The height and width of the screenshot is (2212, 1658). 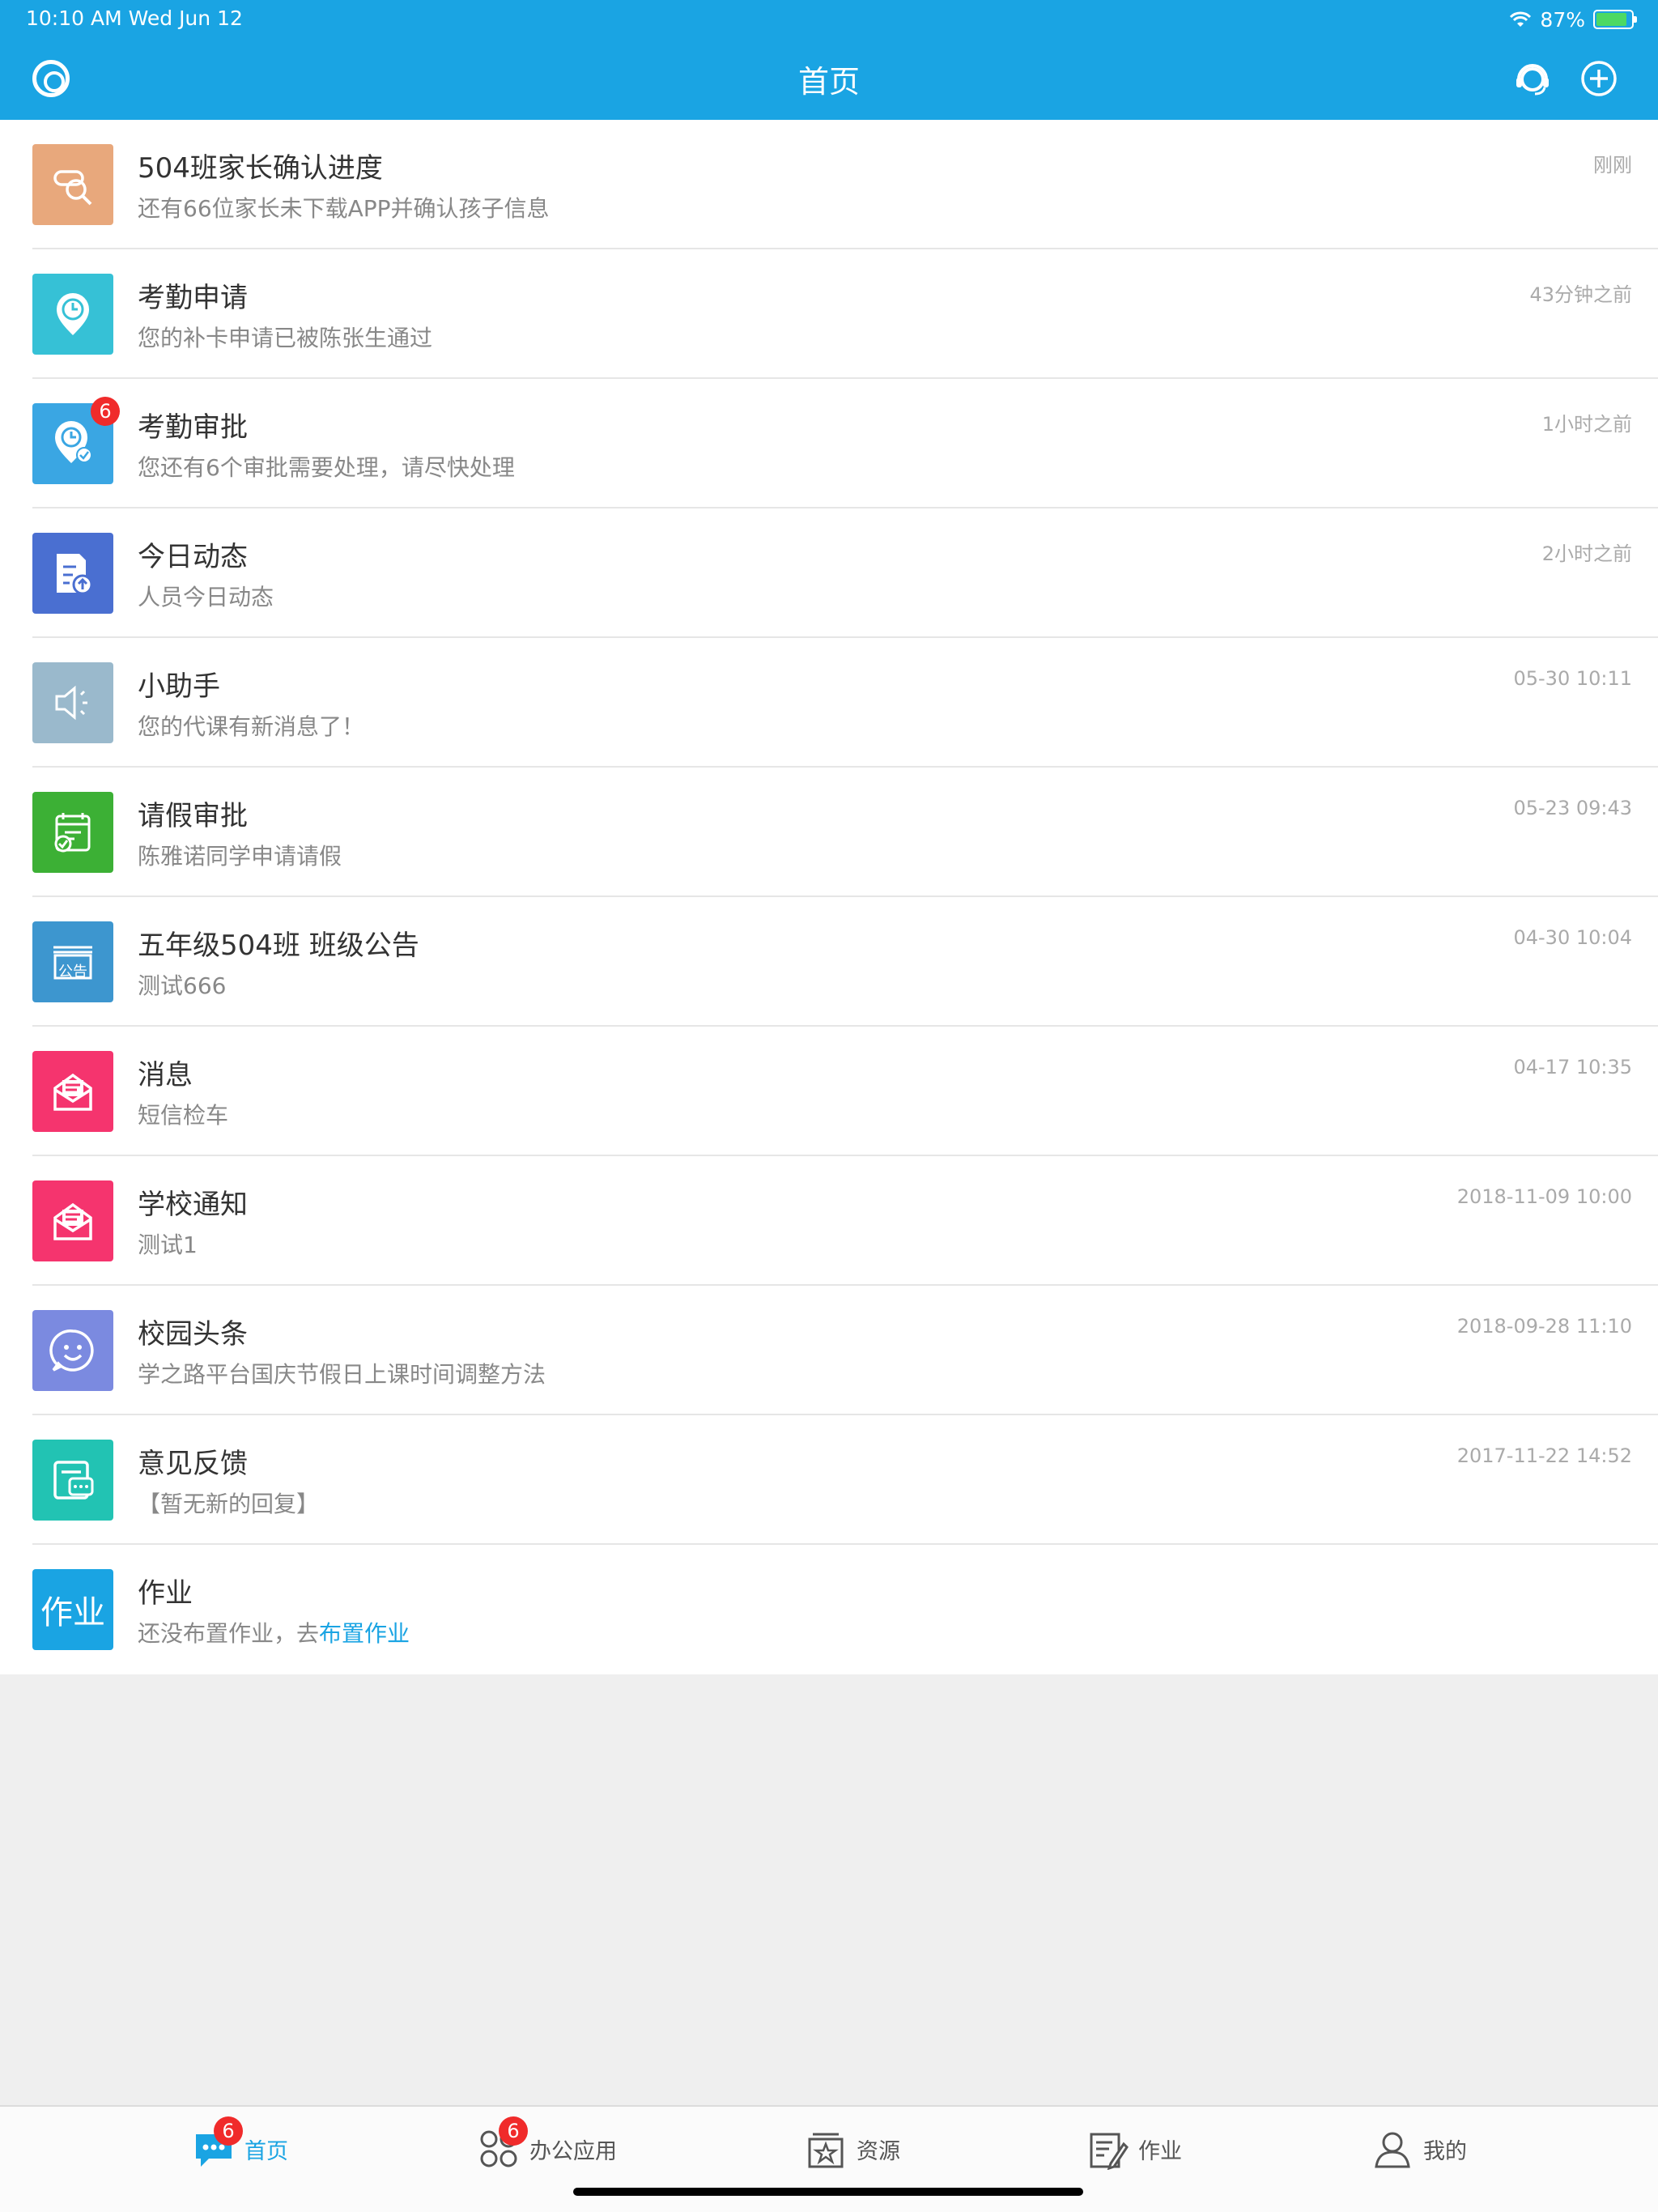 What do you see at coordinates (72, 961) in the screenshot?
I see `announcement-icon: 公告` at bounding box center [72, 961].